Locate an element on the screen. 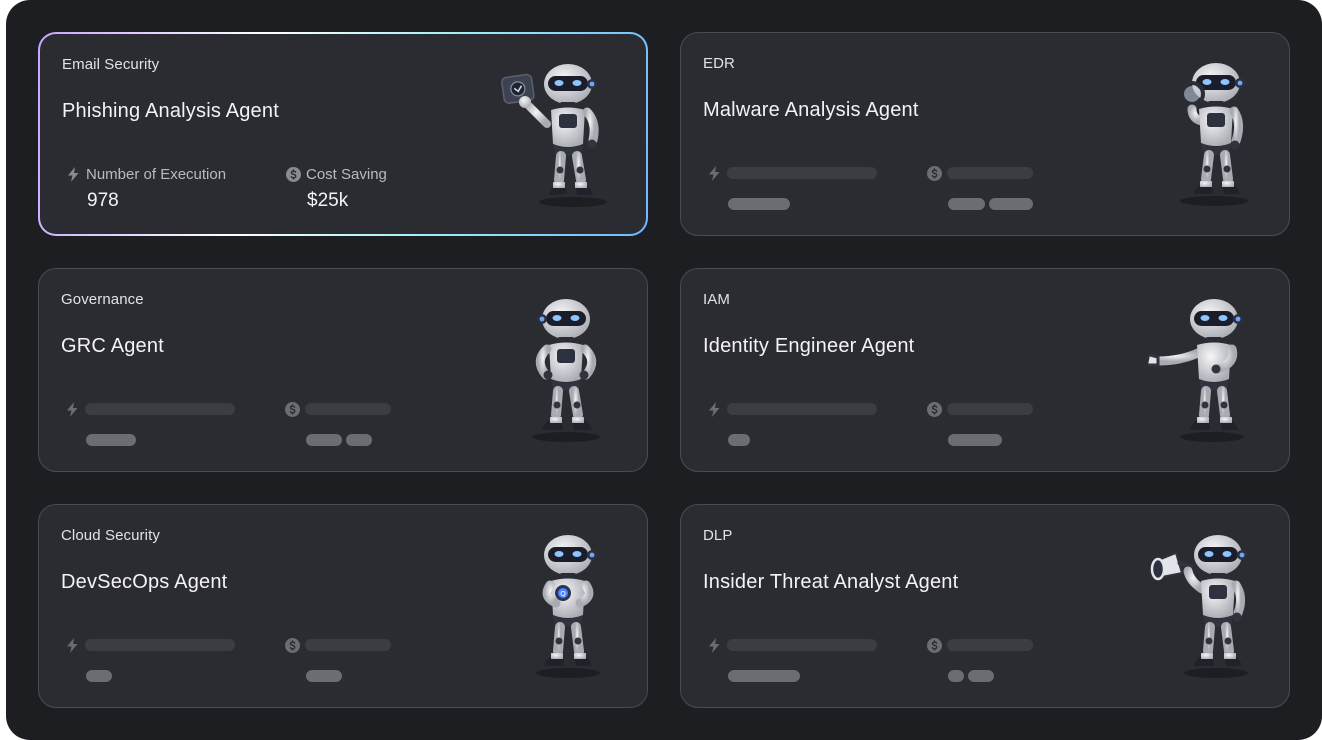 The height and width of the screenshot is (740, 1322). execution-stat: Number of Execution 978 is located at coordinates (146, 188).